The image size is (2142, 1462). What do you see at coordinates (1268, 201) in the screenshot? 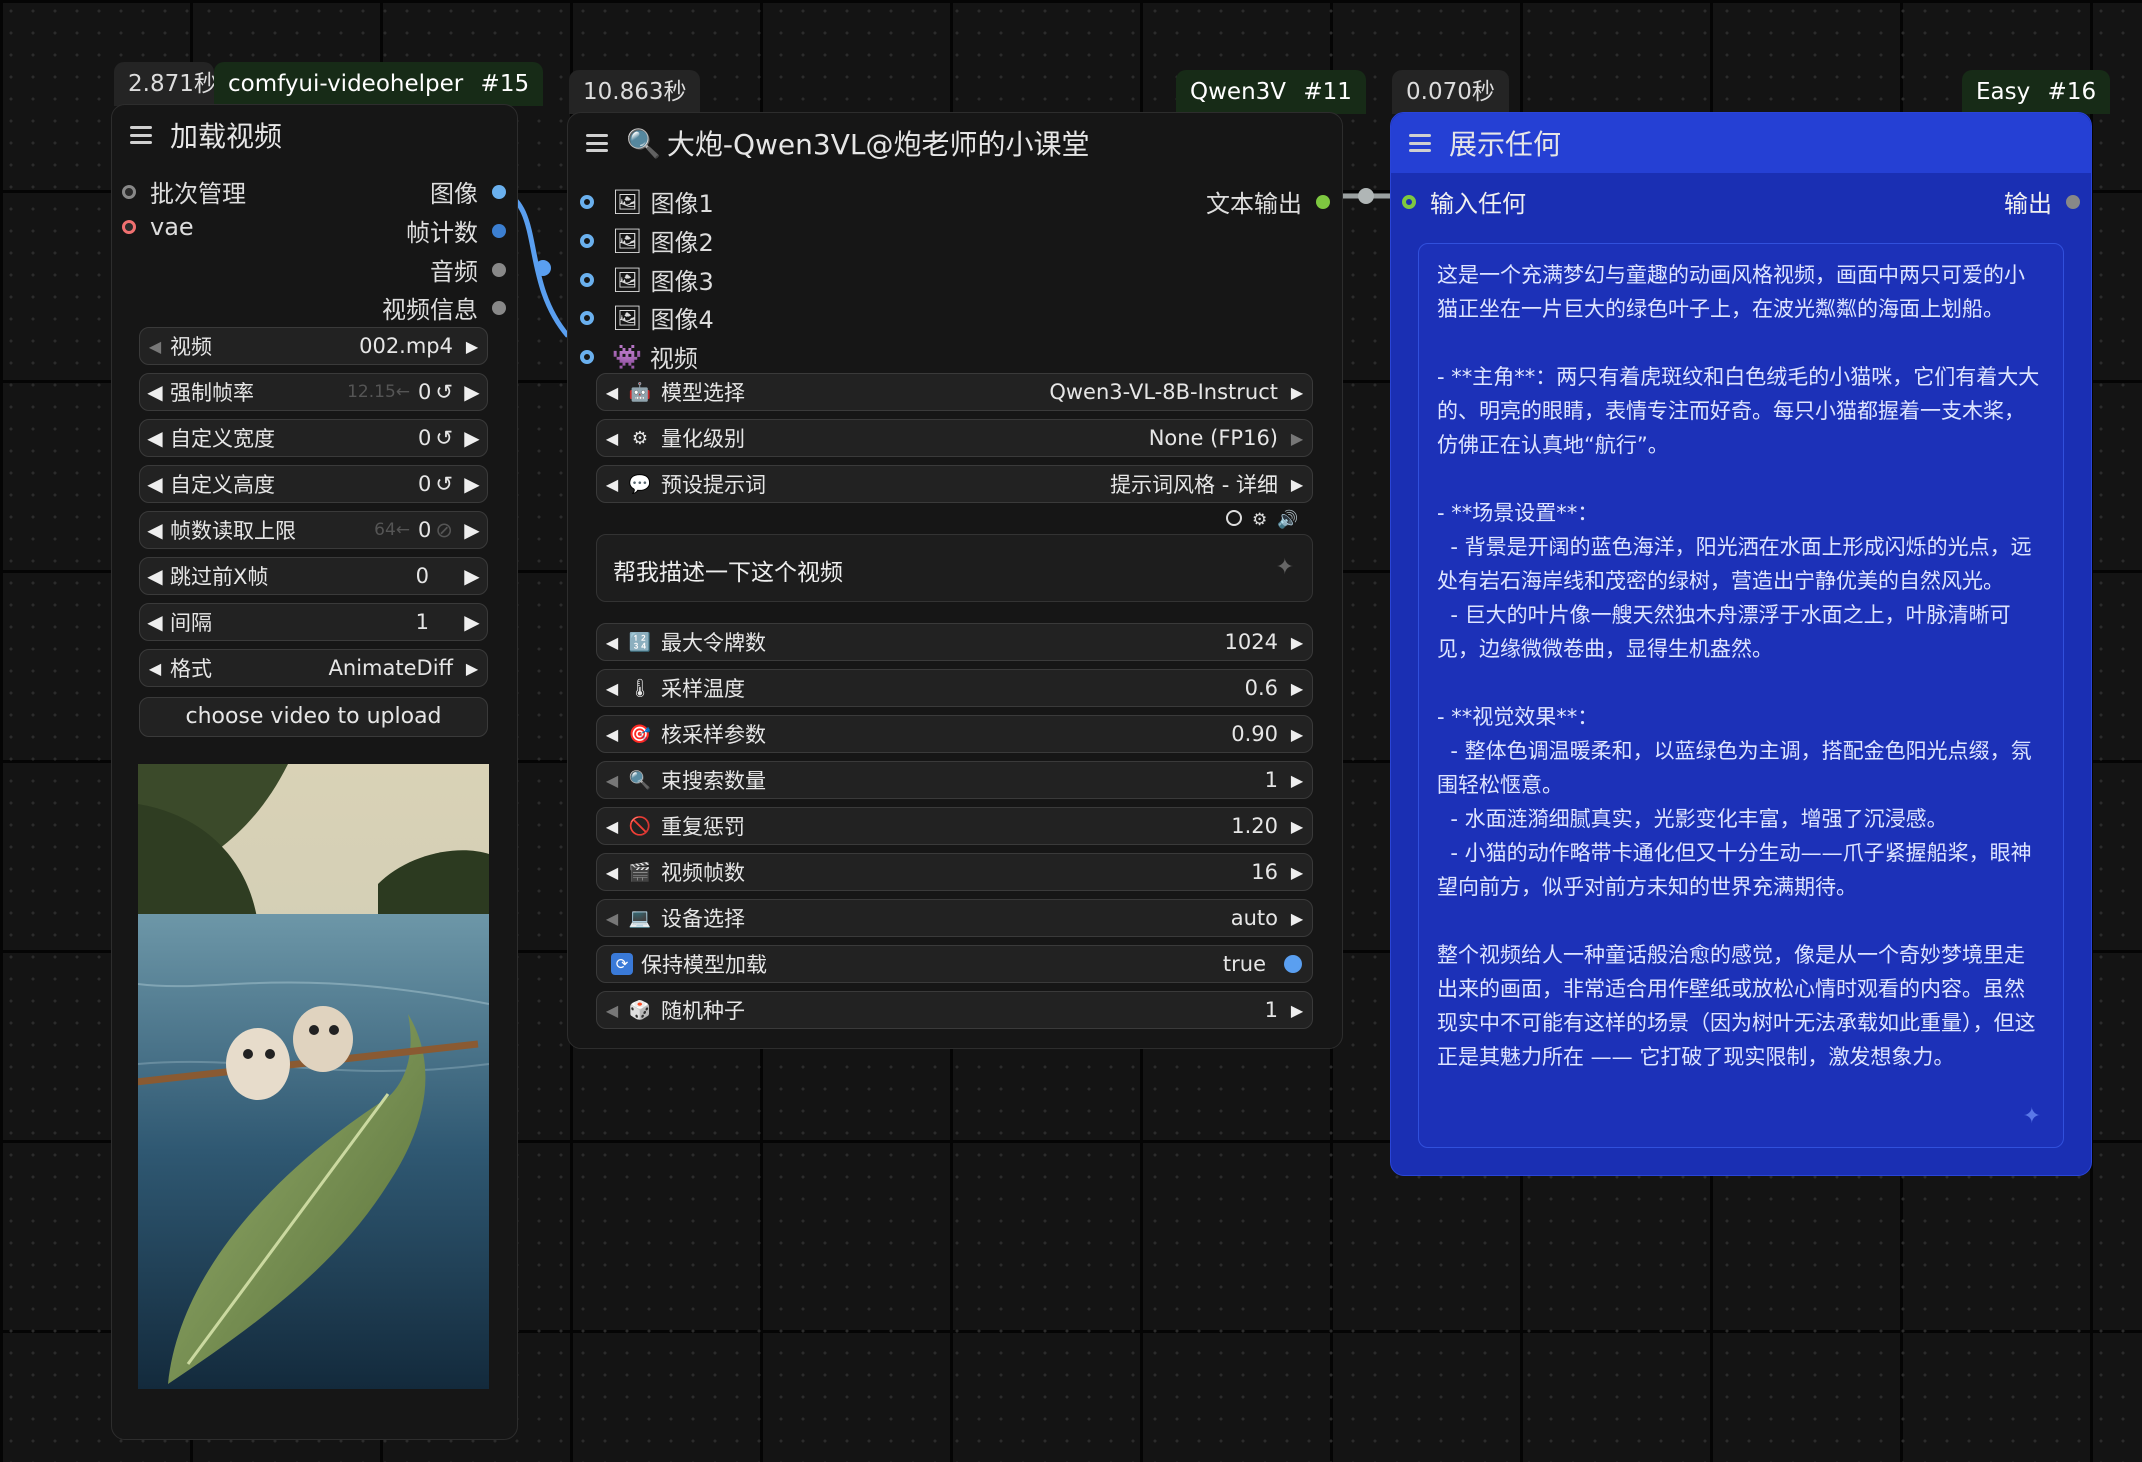
I see `output-port-text: 文本输出` at bounding box center [1268, 201].